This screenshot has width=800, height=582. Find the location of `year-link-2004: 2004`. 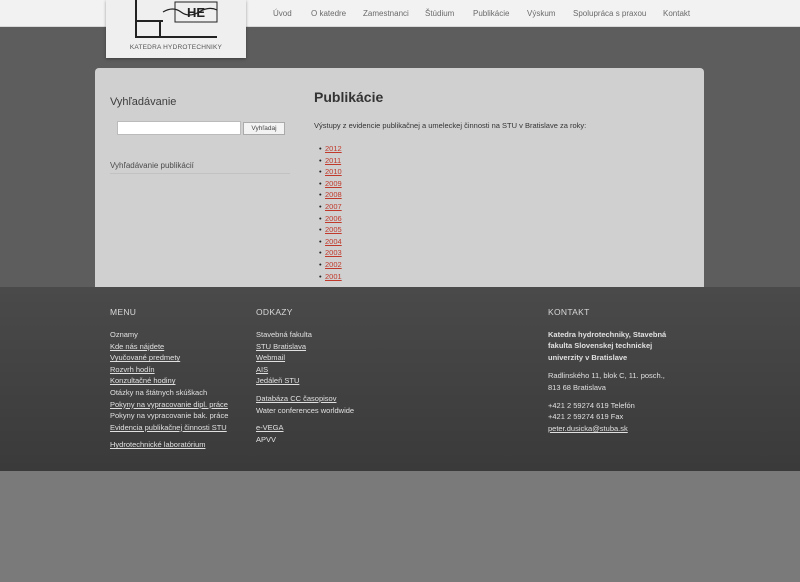

year-link-2004: 2004 is located at coordinates (333, 241).